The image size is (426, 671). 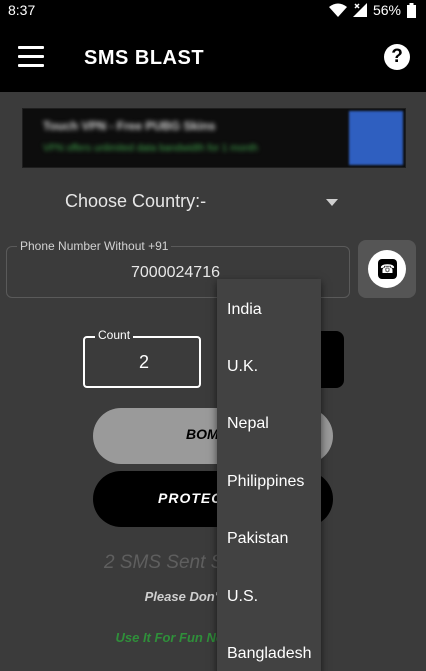 I want to click on misuse-warning: Please Don't Misuse It, so click(x=213, y=596).